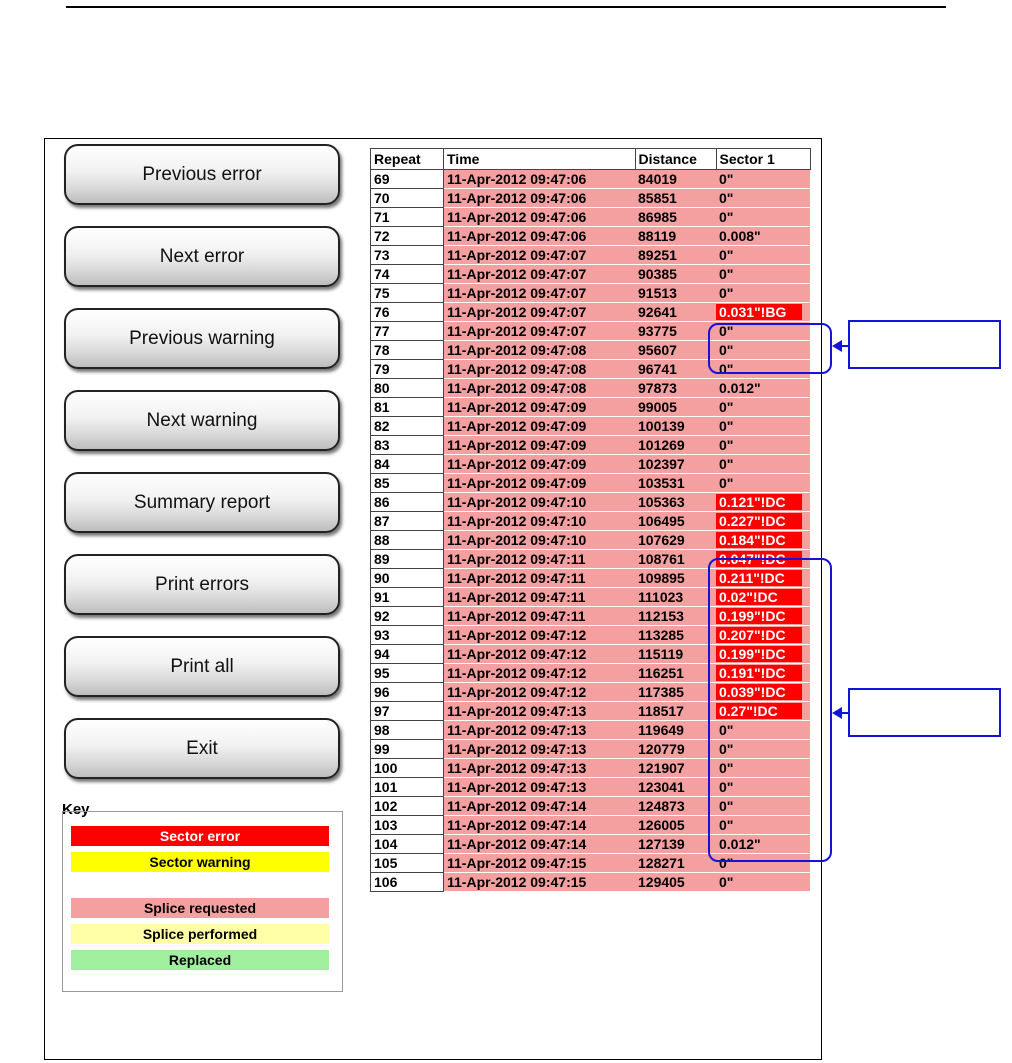 The width and height of the screenshot is (1012, 1063). I want to click on table-row: 69 11-Apr-2012 09:47:06 84019 0", so click(590, 179).